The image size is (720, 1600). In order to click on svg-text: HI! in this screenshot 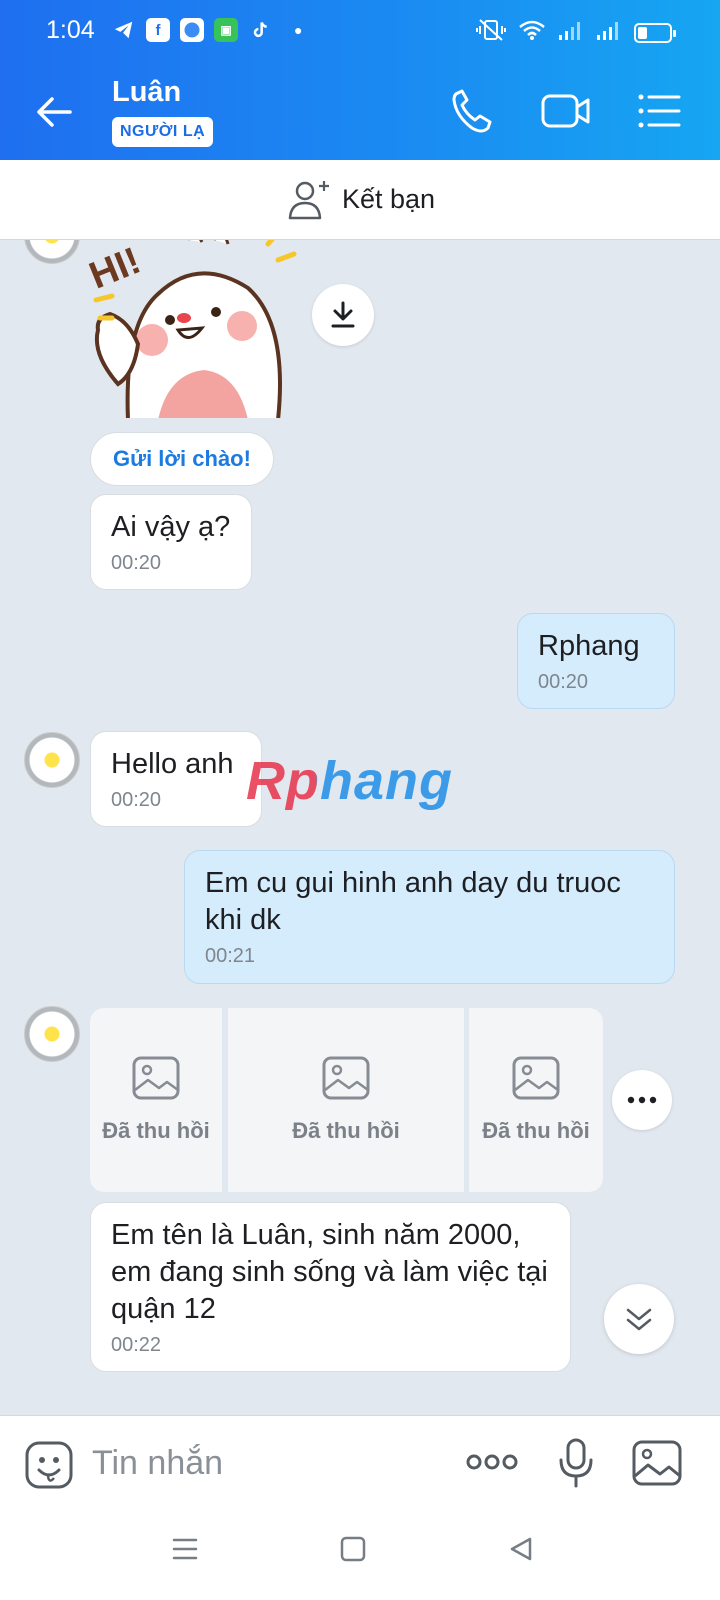, I will do `click(117, 269)`.